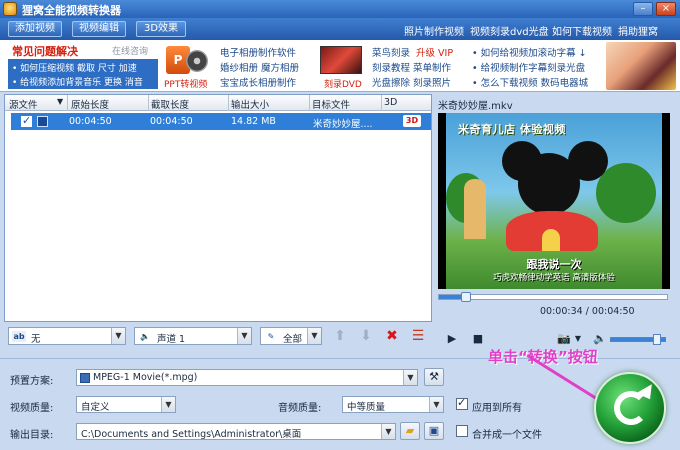 This screenshot has width=680, height=450. I want to click on move-down-icon: ⬇, so click(366, 336).